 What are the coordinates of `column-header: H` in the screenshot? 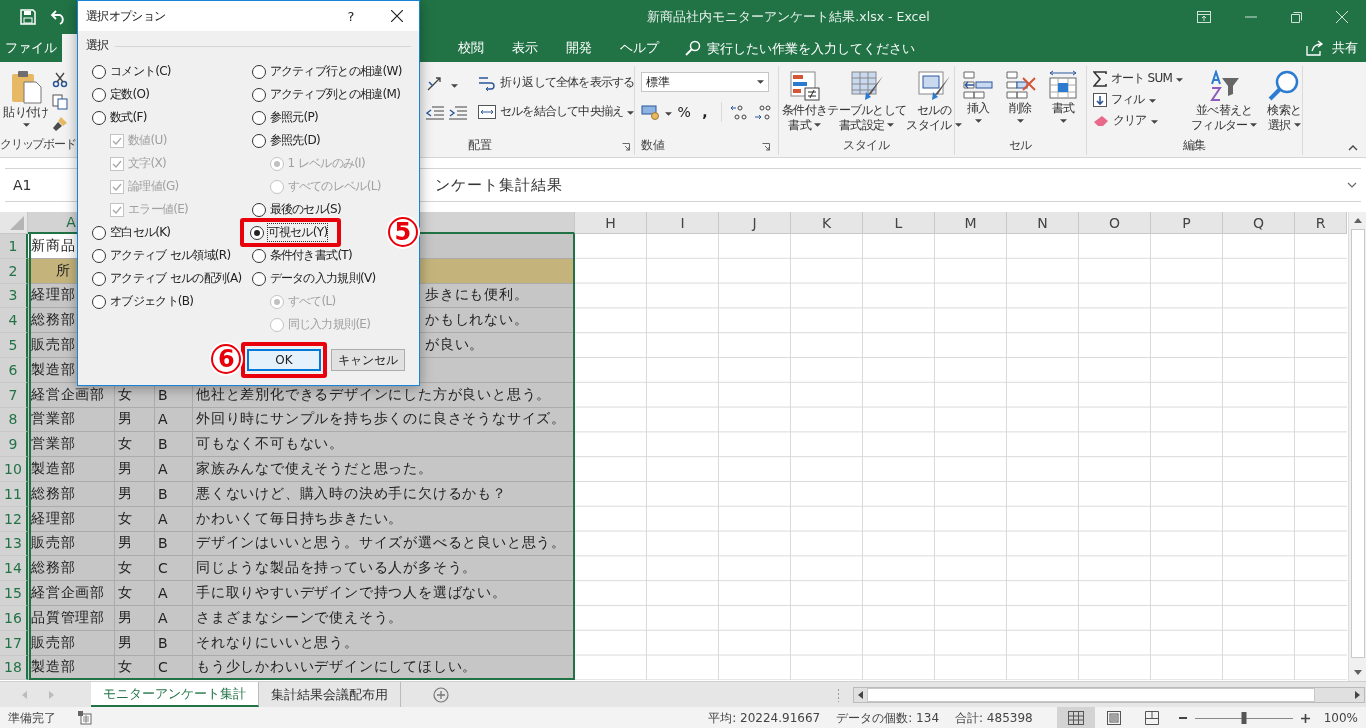 It's located at (611, 223).